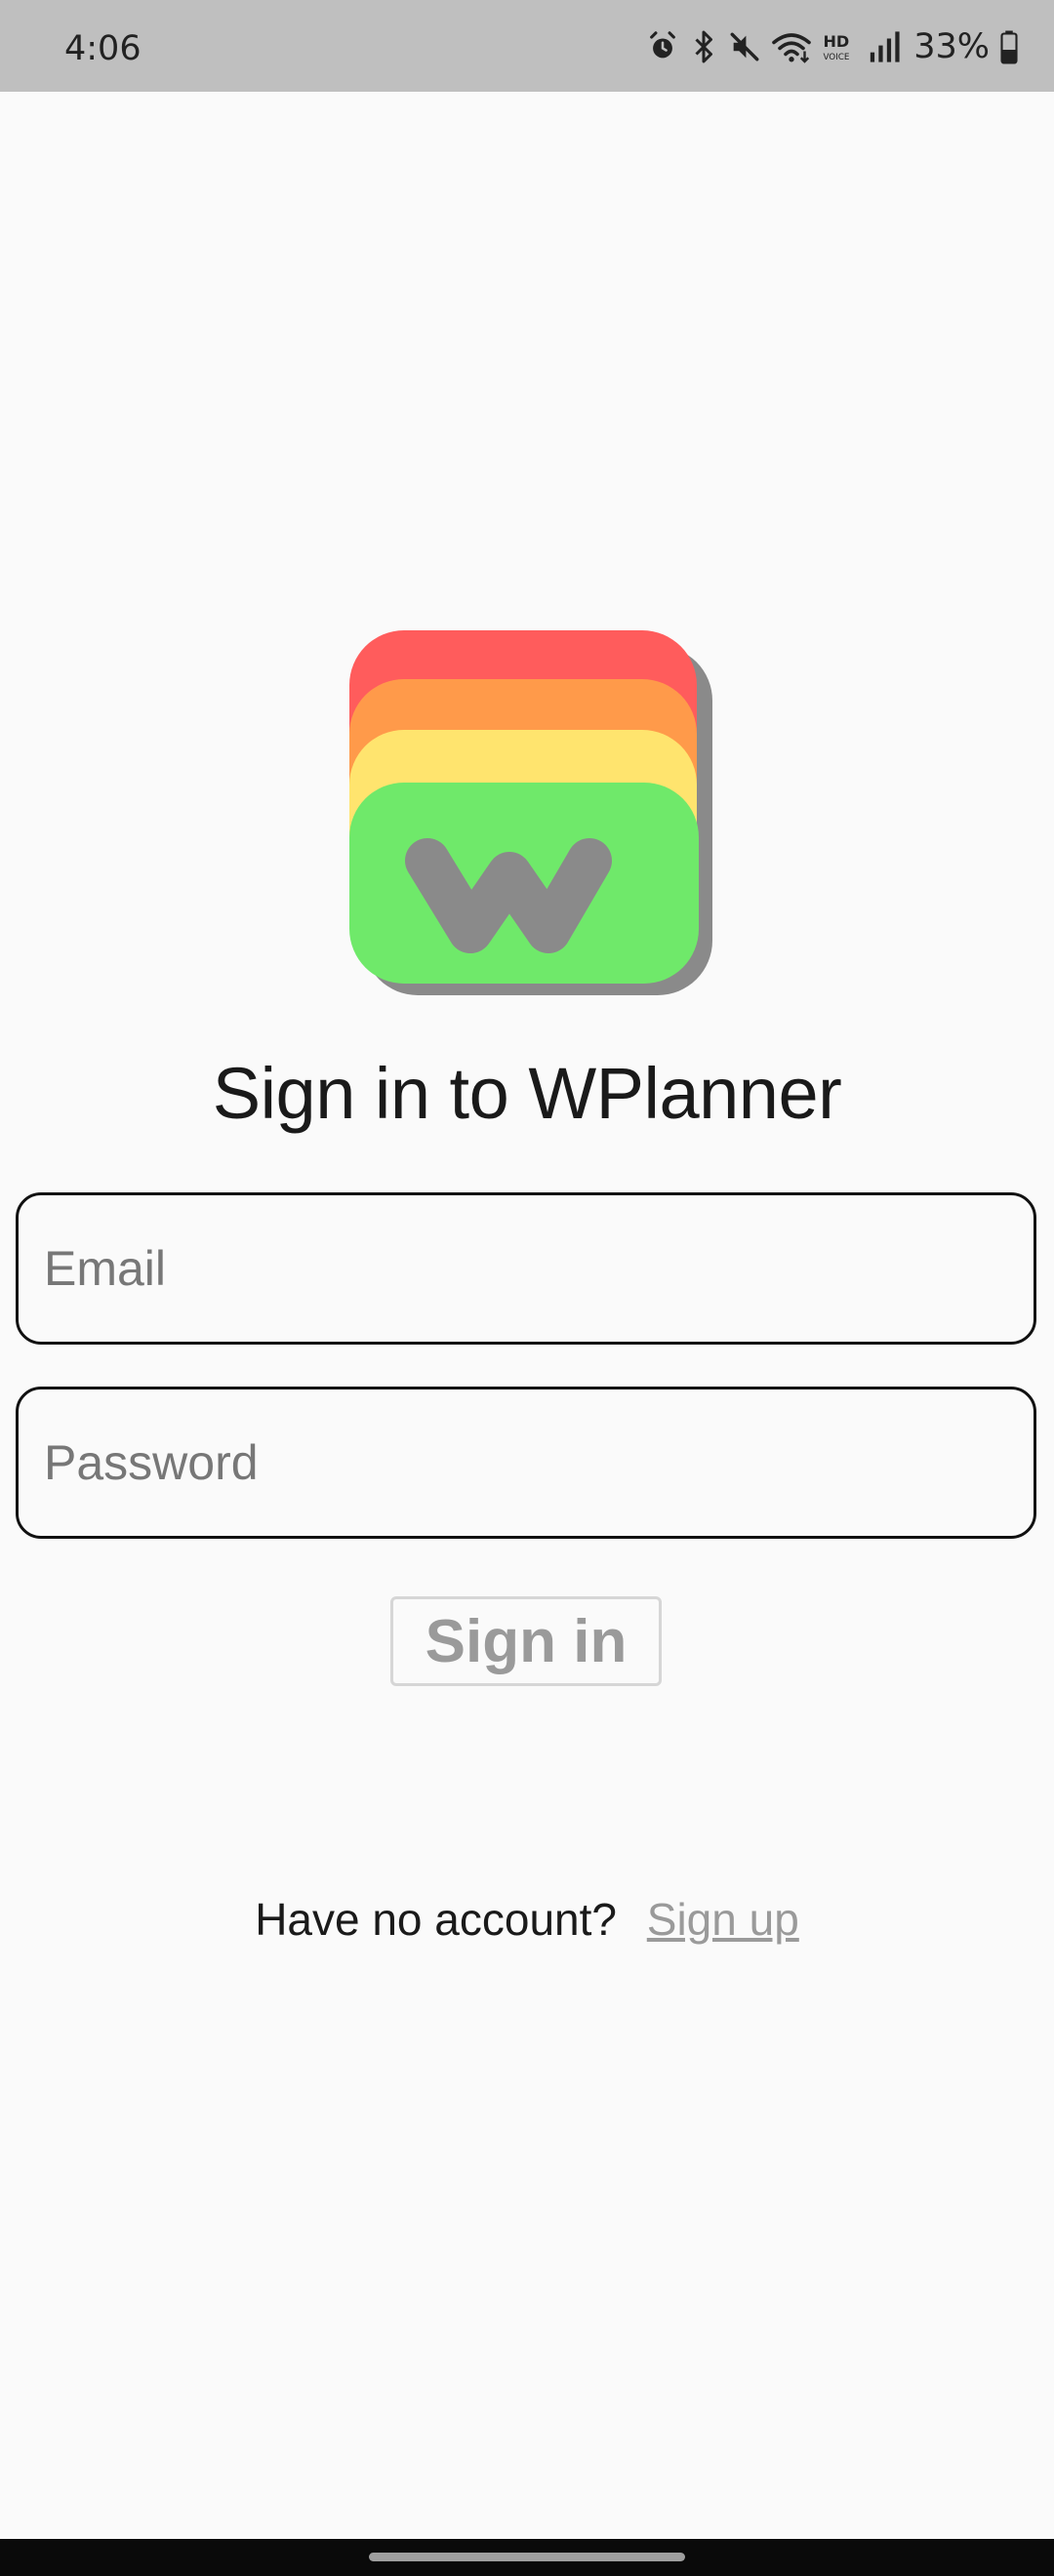 This screenshot has height=2576, width=1054. I want to click on home-indicator, so click(527, 2557).